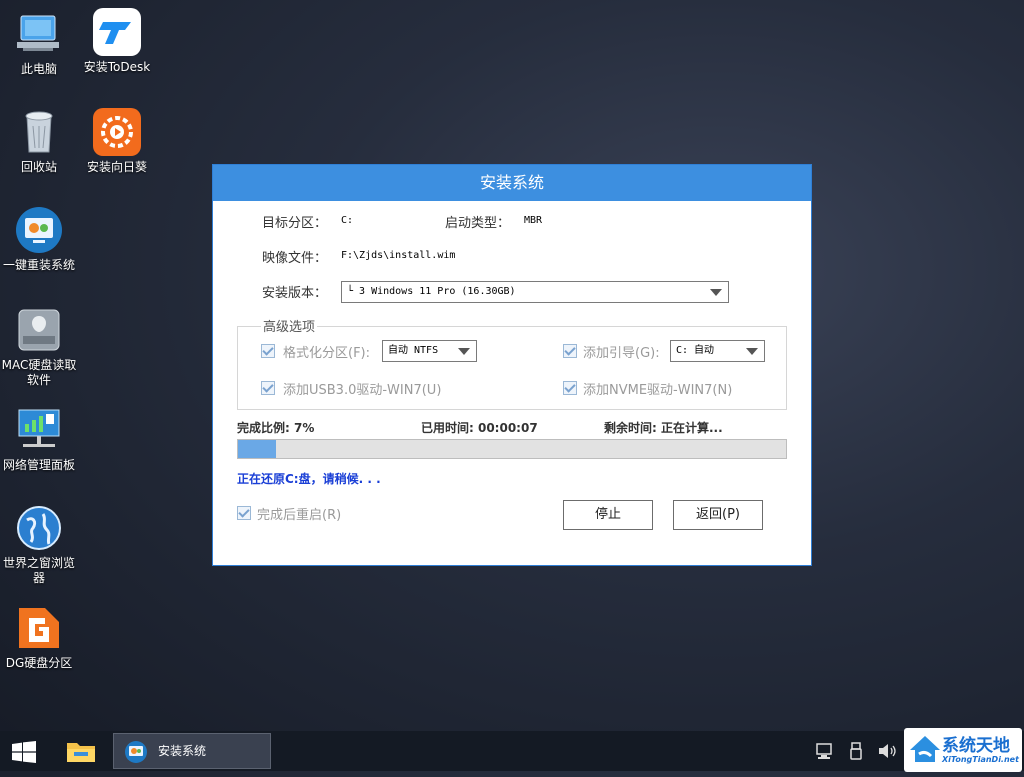 This screenshot has width=1024, height=777. I want to click on advanced-options-title: 高级选项, so click(289, 325).